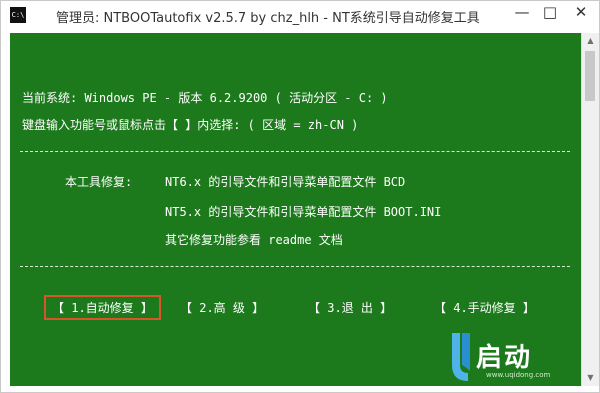  What do you see at coordinates (102, 307) in the screenshot?
I see `menu-auto-repair: 【 1.自动修复 】` at bounding box center [102, 307].